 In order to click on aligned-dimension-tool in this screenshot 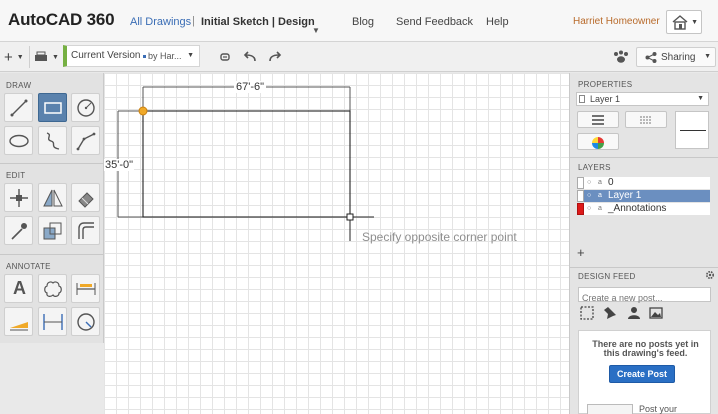, I will do `click(18, 321)`.